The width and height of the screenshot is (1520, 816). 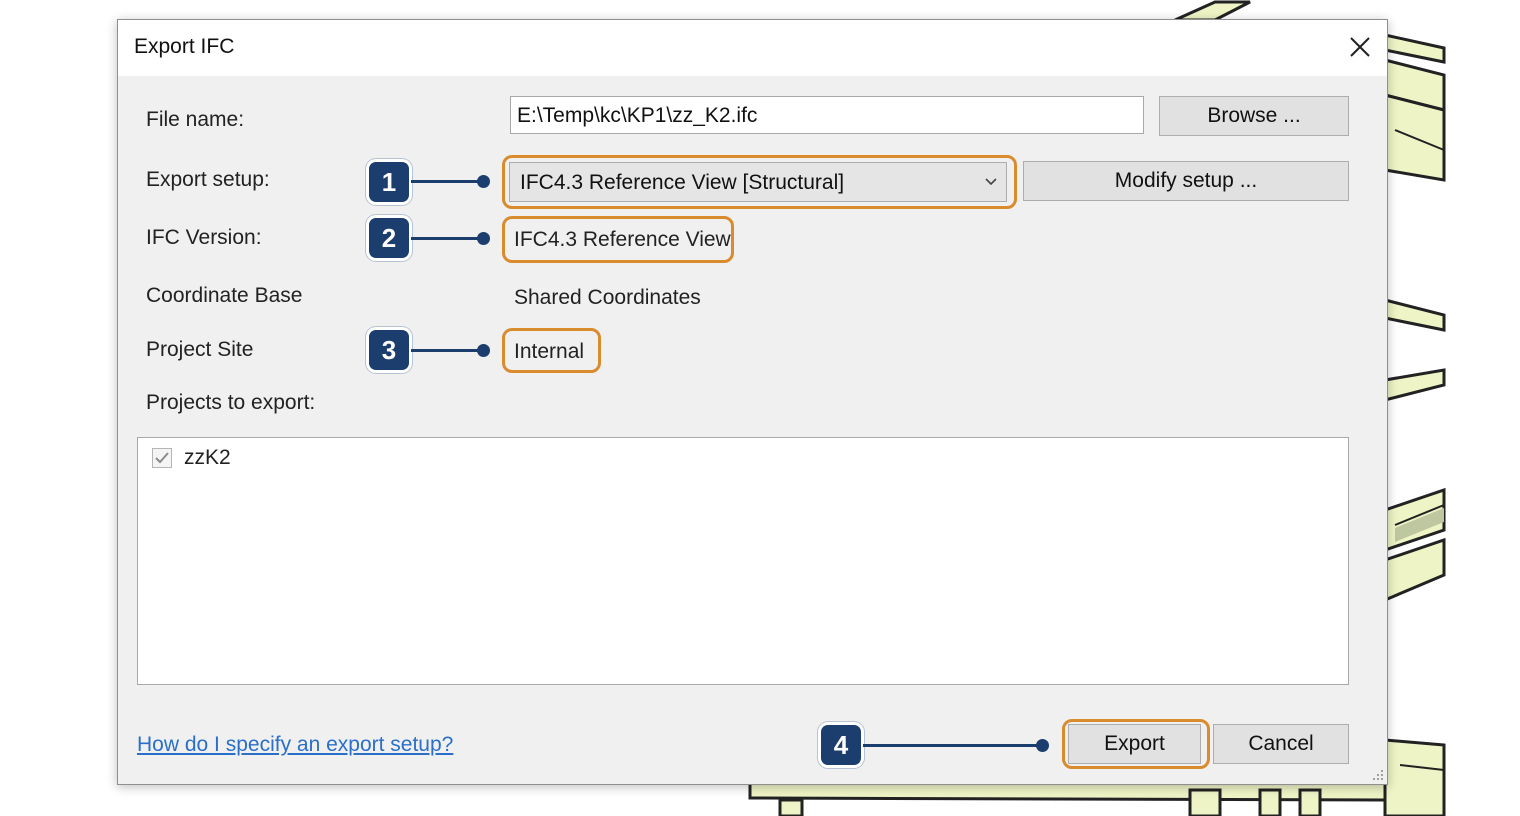 What do you see at coordinates (389, 350) in the screenshot?
I see `callout-3: 3` at bounding box center [389, 350].